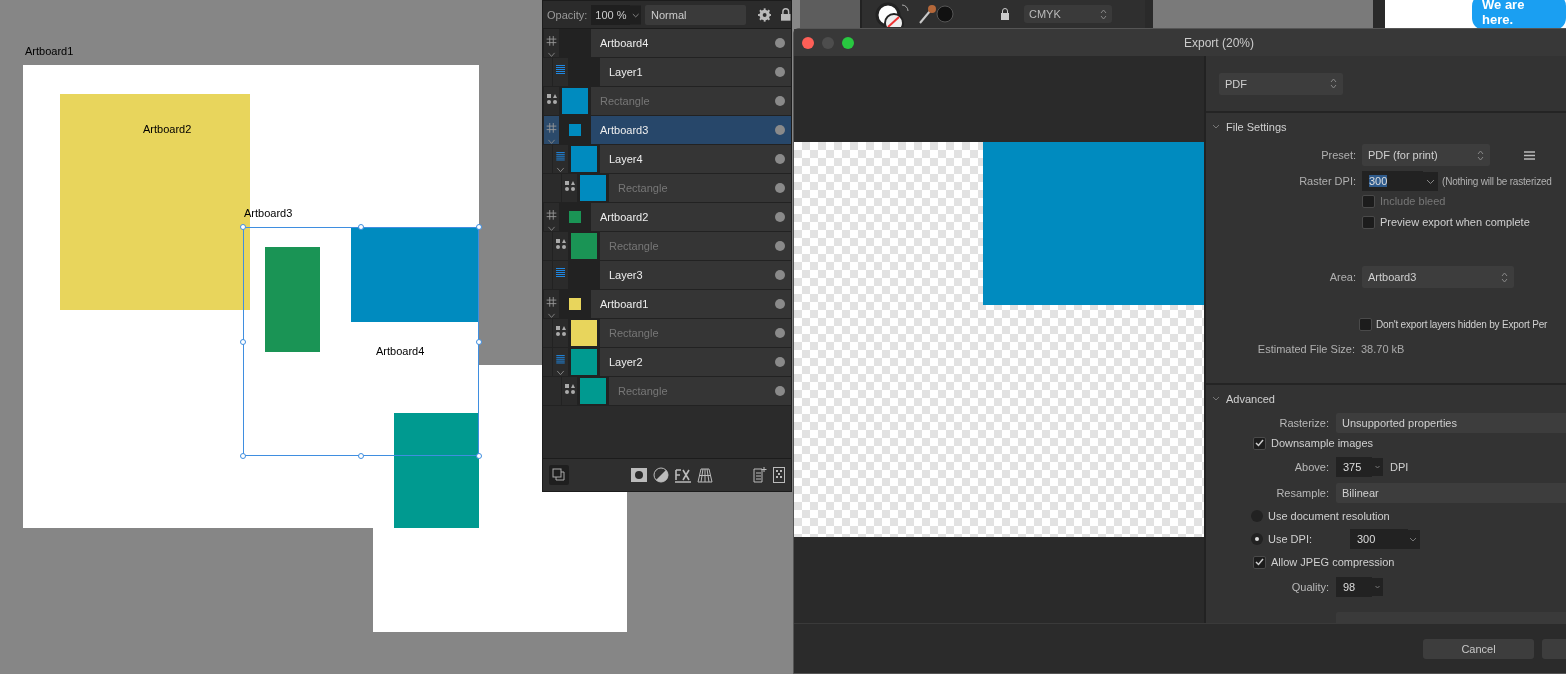  Describe the element at coordinates (1354, 587) in the screenshot. I see `quality-field: 98` at that location.